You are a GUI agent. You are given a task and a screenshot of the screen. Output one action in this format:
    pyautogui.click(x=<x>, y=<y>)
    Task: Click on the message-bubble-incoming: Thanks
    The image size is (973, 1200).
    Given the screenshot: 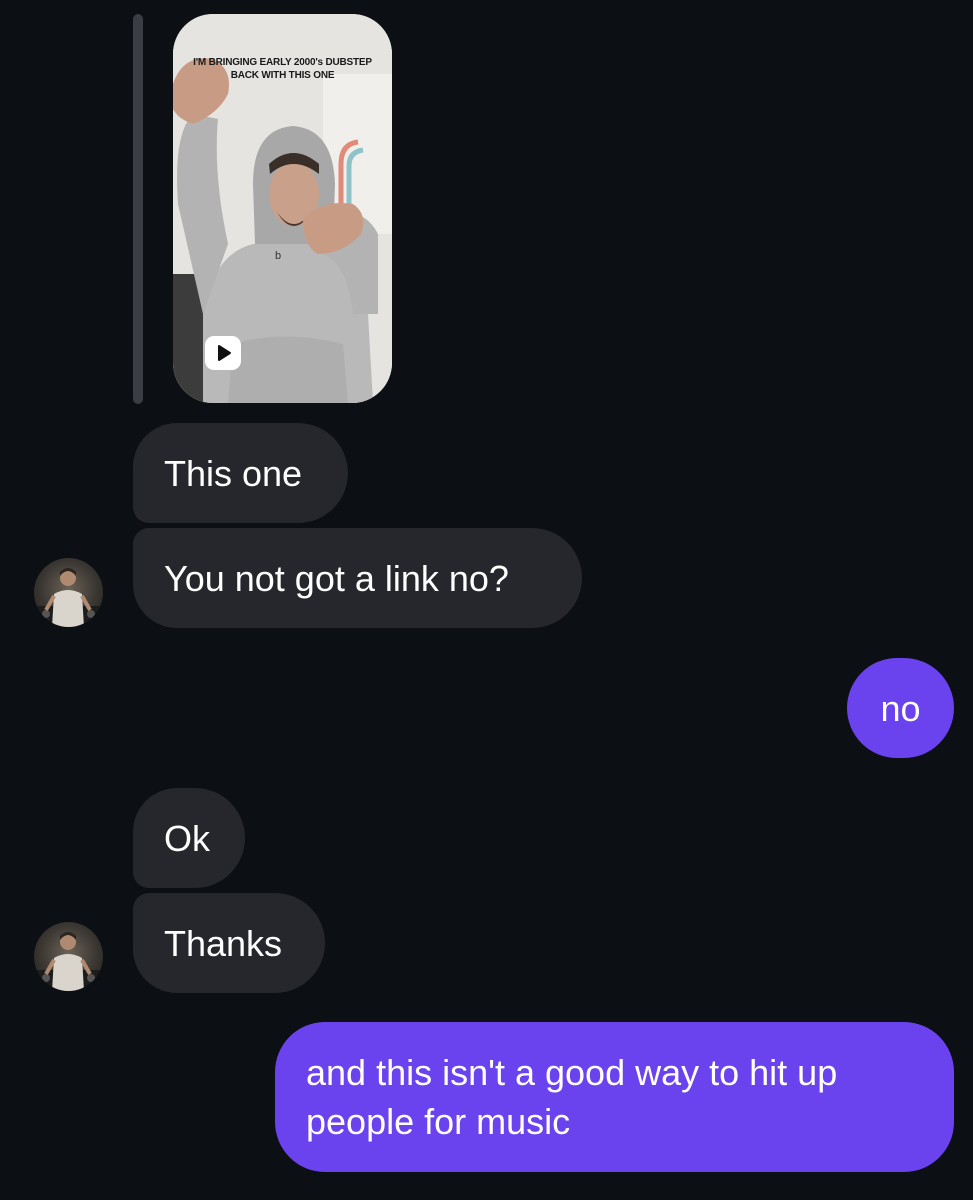 What is the action you would take?
    pyautogui.click(x=229, y=943)
    